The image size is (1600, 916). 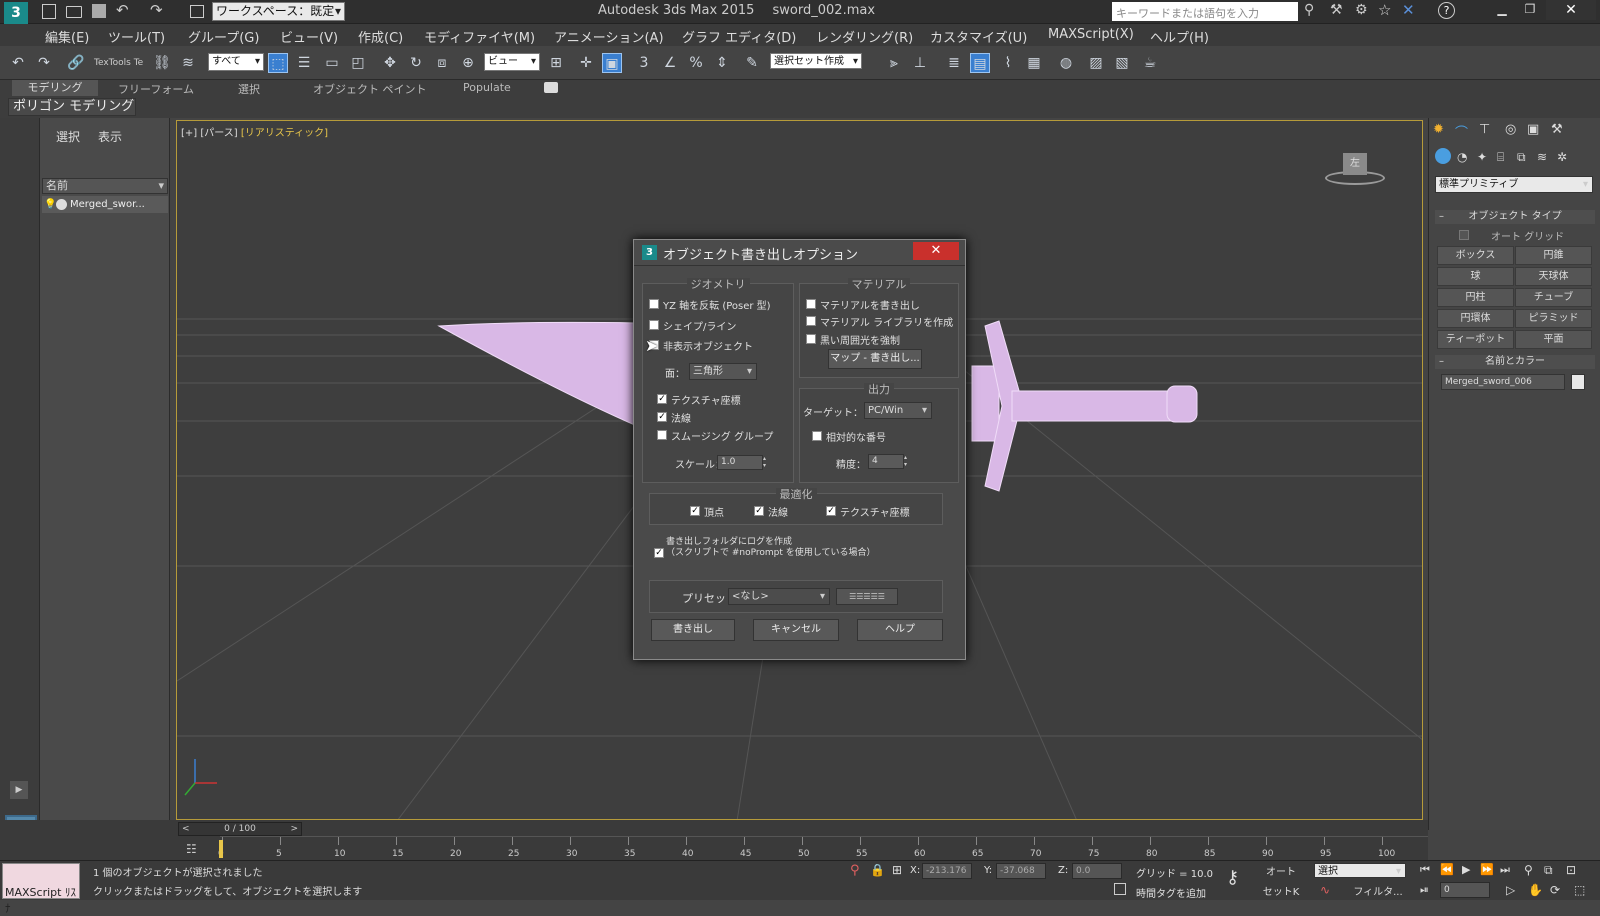 I want to click on material-editor-icon: ◍, so click(x=1066, y=63).